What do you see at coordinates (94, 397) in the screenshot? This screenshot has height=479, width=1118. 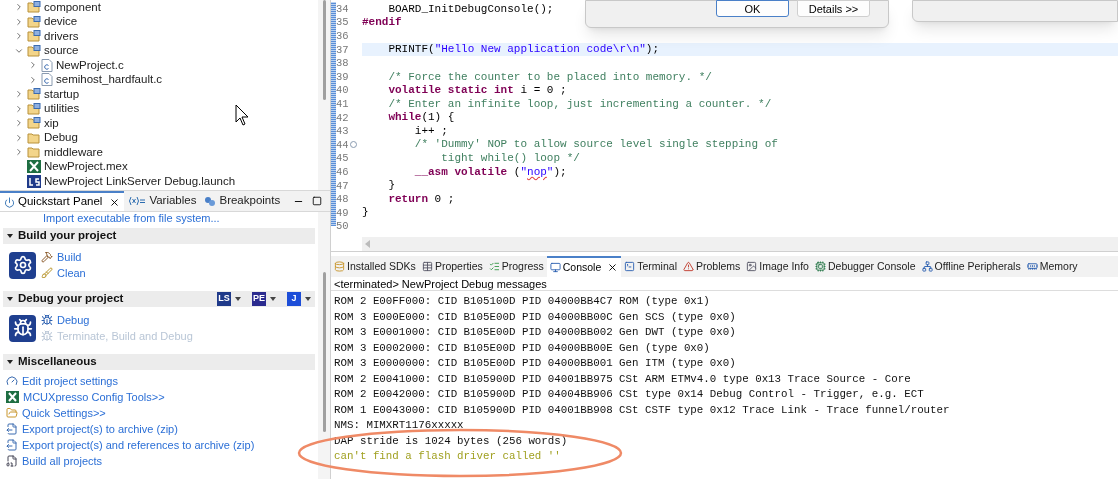 I see `quickstart-link: MCUXpresso Config Tools>>` at bounding box center [94, 397].